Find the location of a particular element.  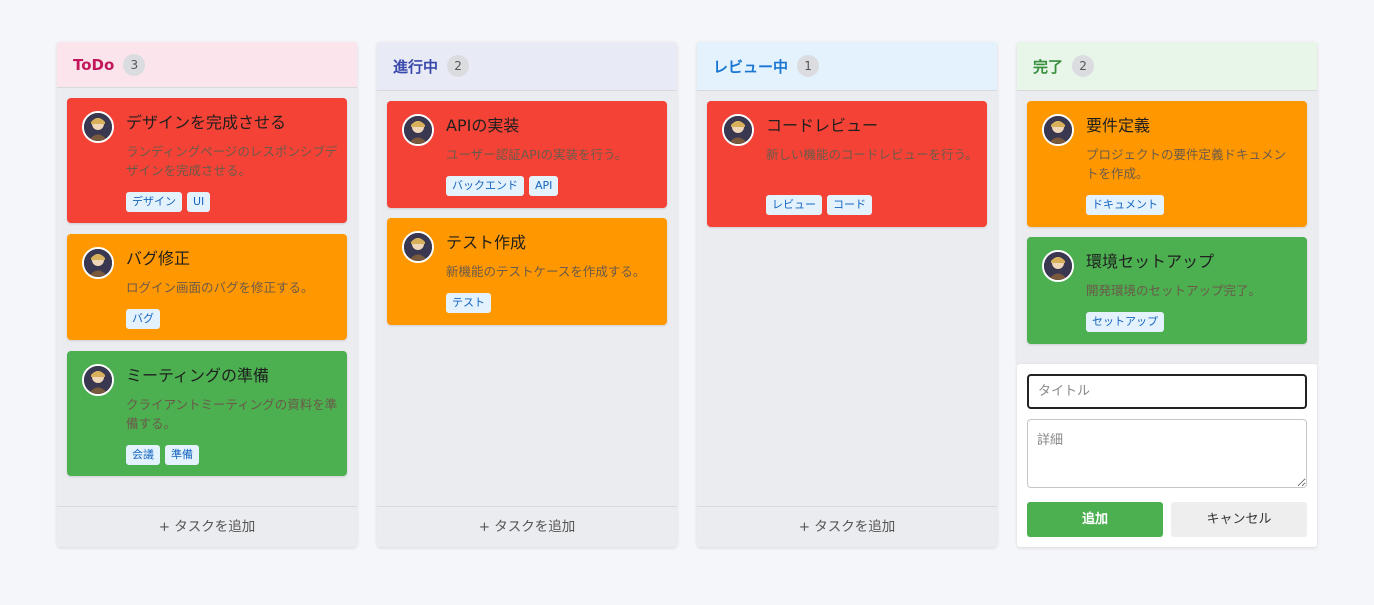

column-header: ToDo 3 is located at coordinates (207, 65).